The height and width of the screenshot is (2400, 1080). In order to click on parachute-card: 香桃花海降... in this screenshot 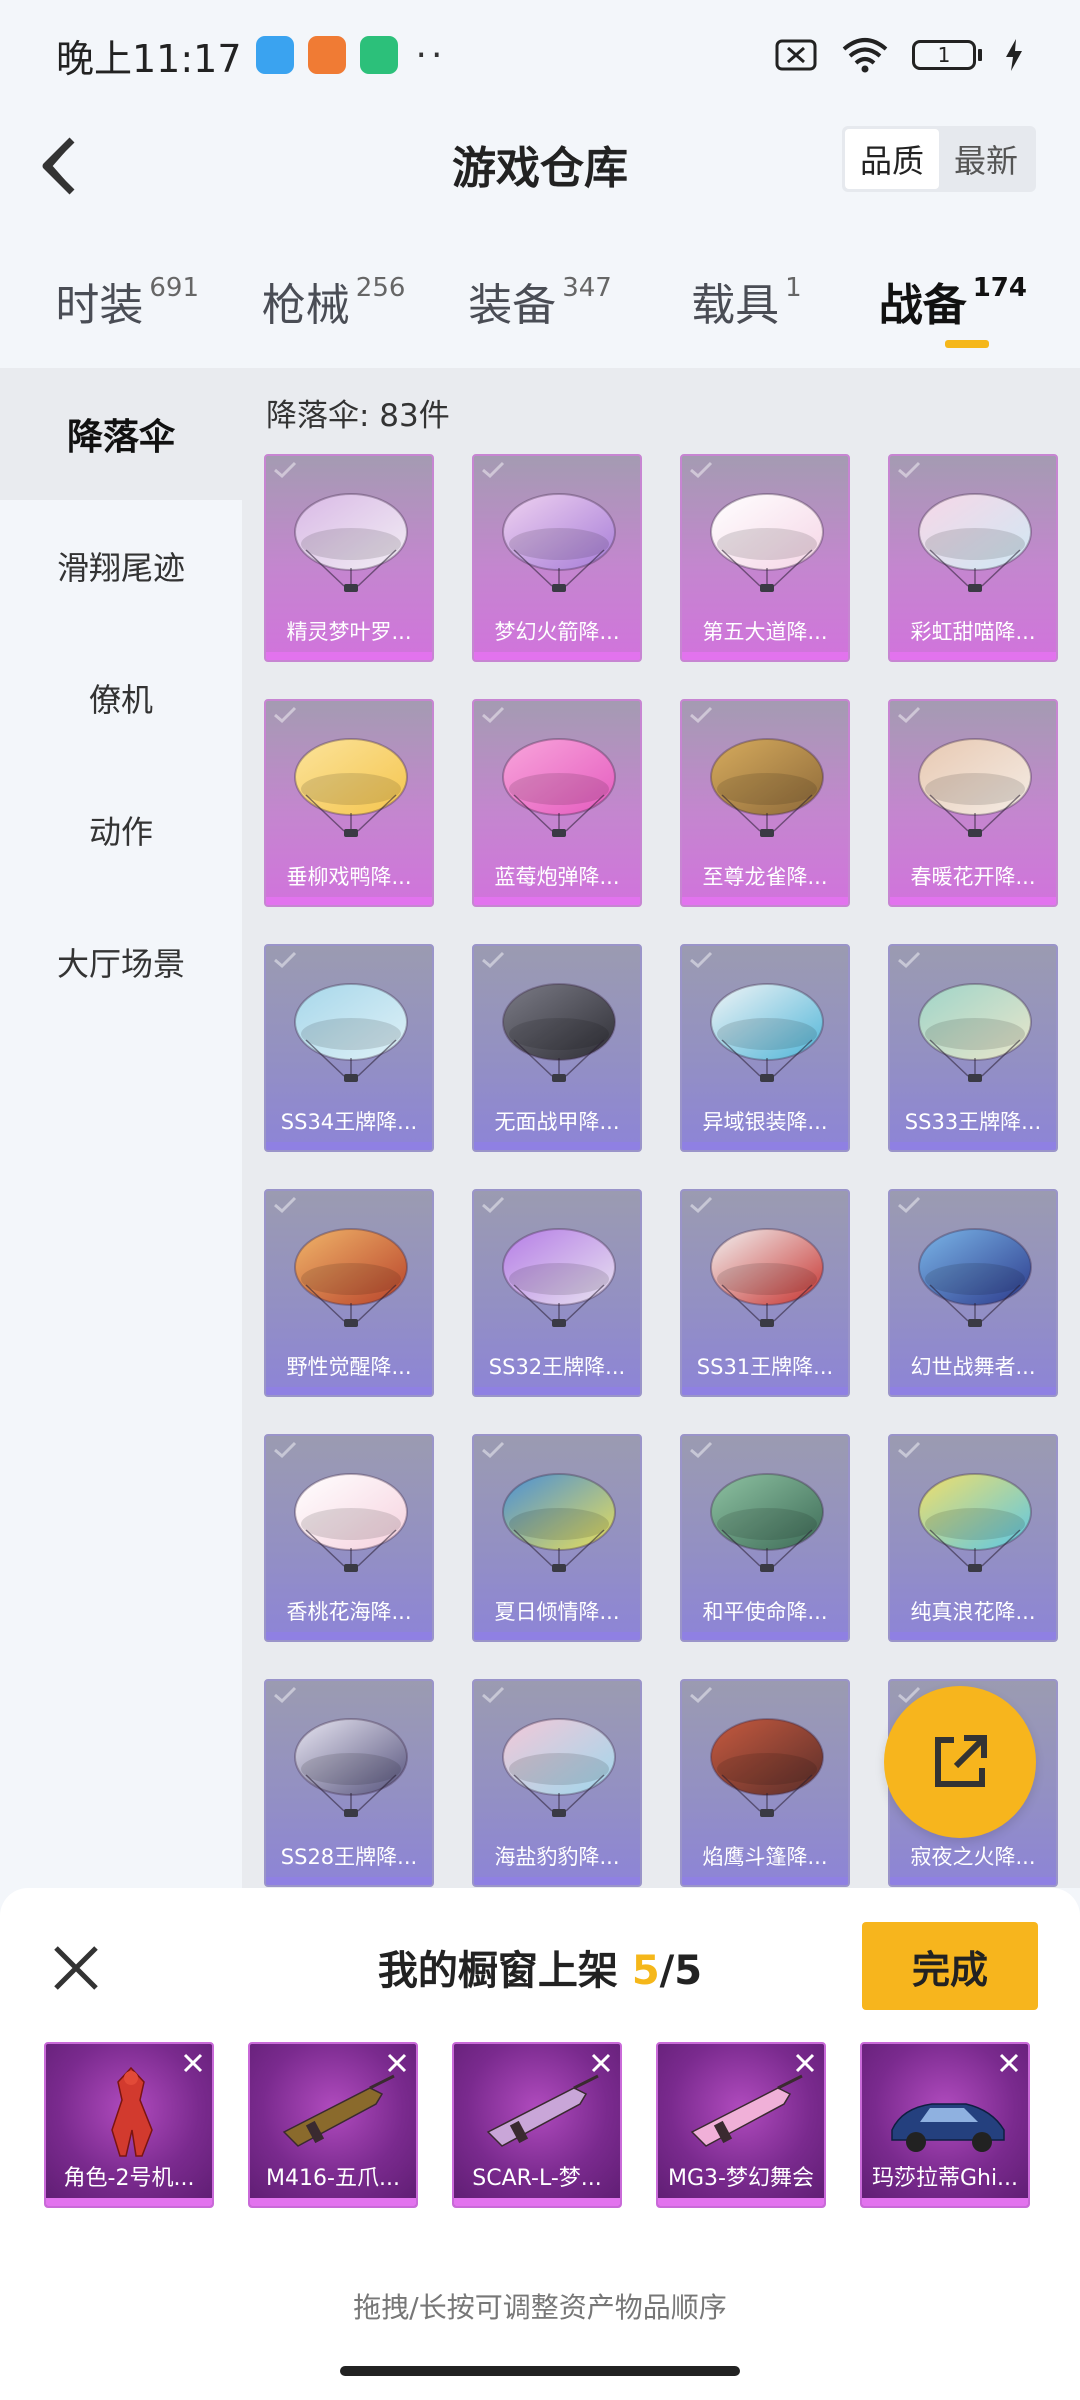, I will do `click(349, 1538)`.